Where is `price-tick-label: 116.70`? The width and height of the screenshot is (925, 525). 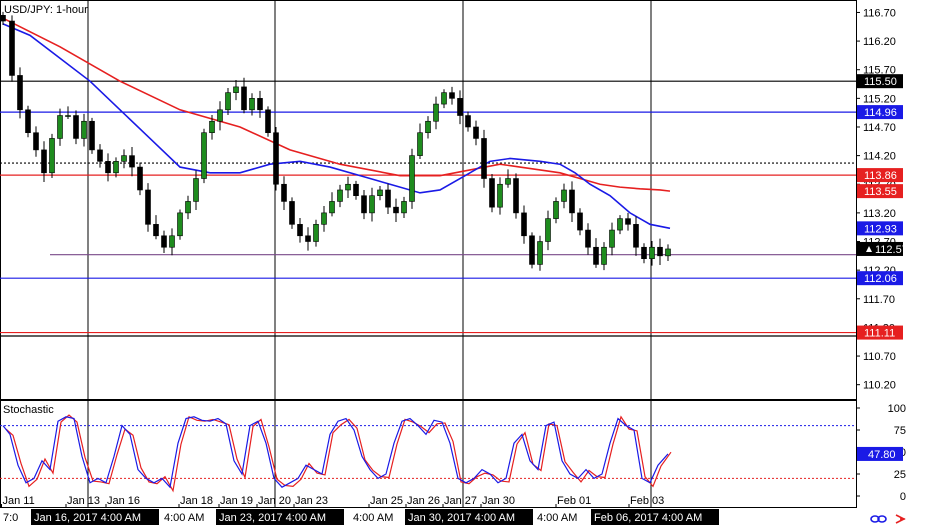 price-tick-label: 116.70 is located at coordinates (879, 13).